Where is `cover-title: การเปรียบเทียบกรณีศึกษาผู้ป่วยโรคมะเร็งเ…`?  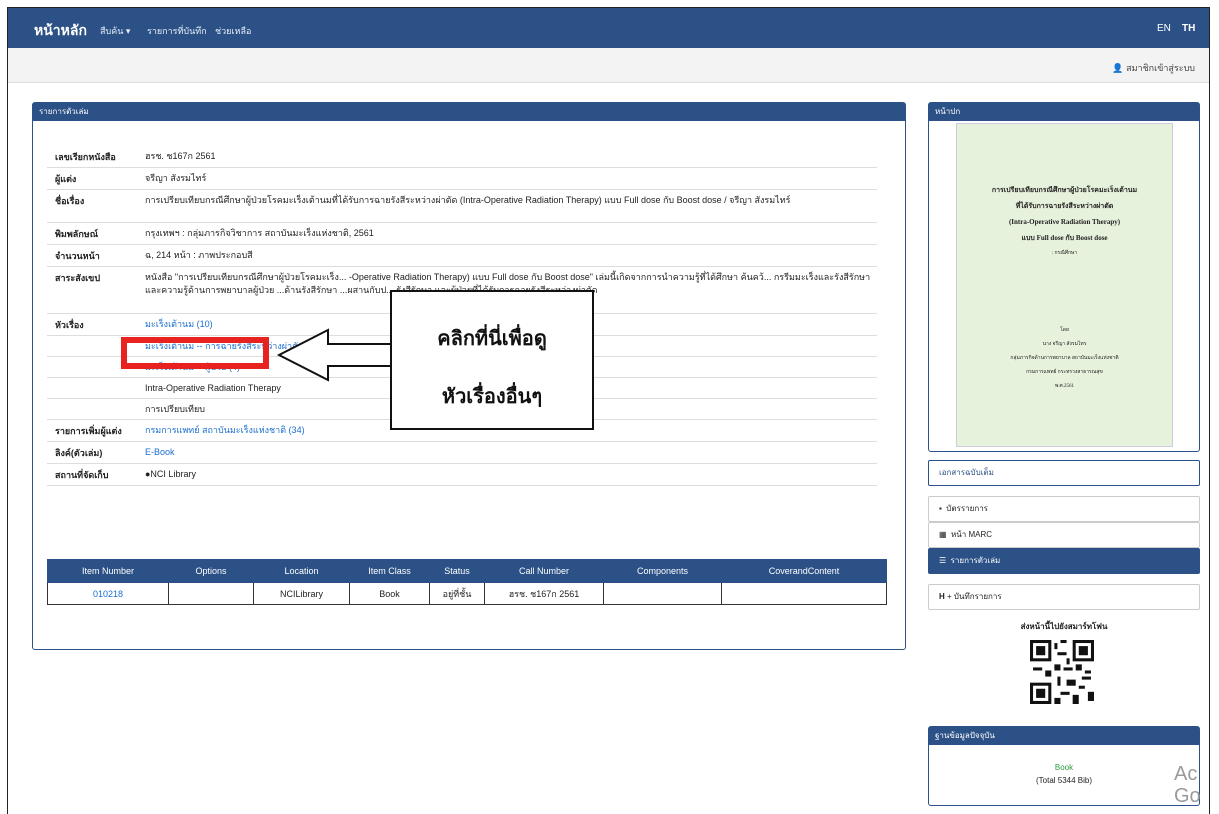 cover-title: การเปรียบเทียบกรณีศึกษาผู้ป่วยโรคมะเร็งเ… is located at coordinates (1064, 222).